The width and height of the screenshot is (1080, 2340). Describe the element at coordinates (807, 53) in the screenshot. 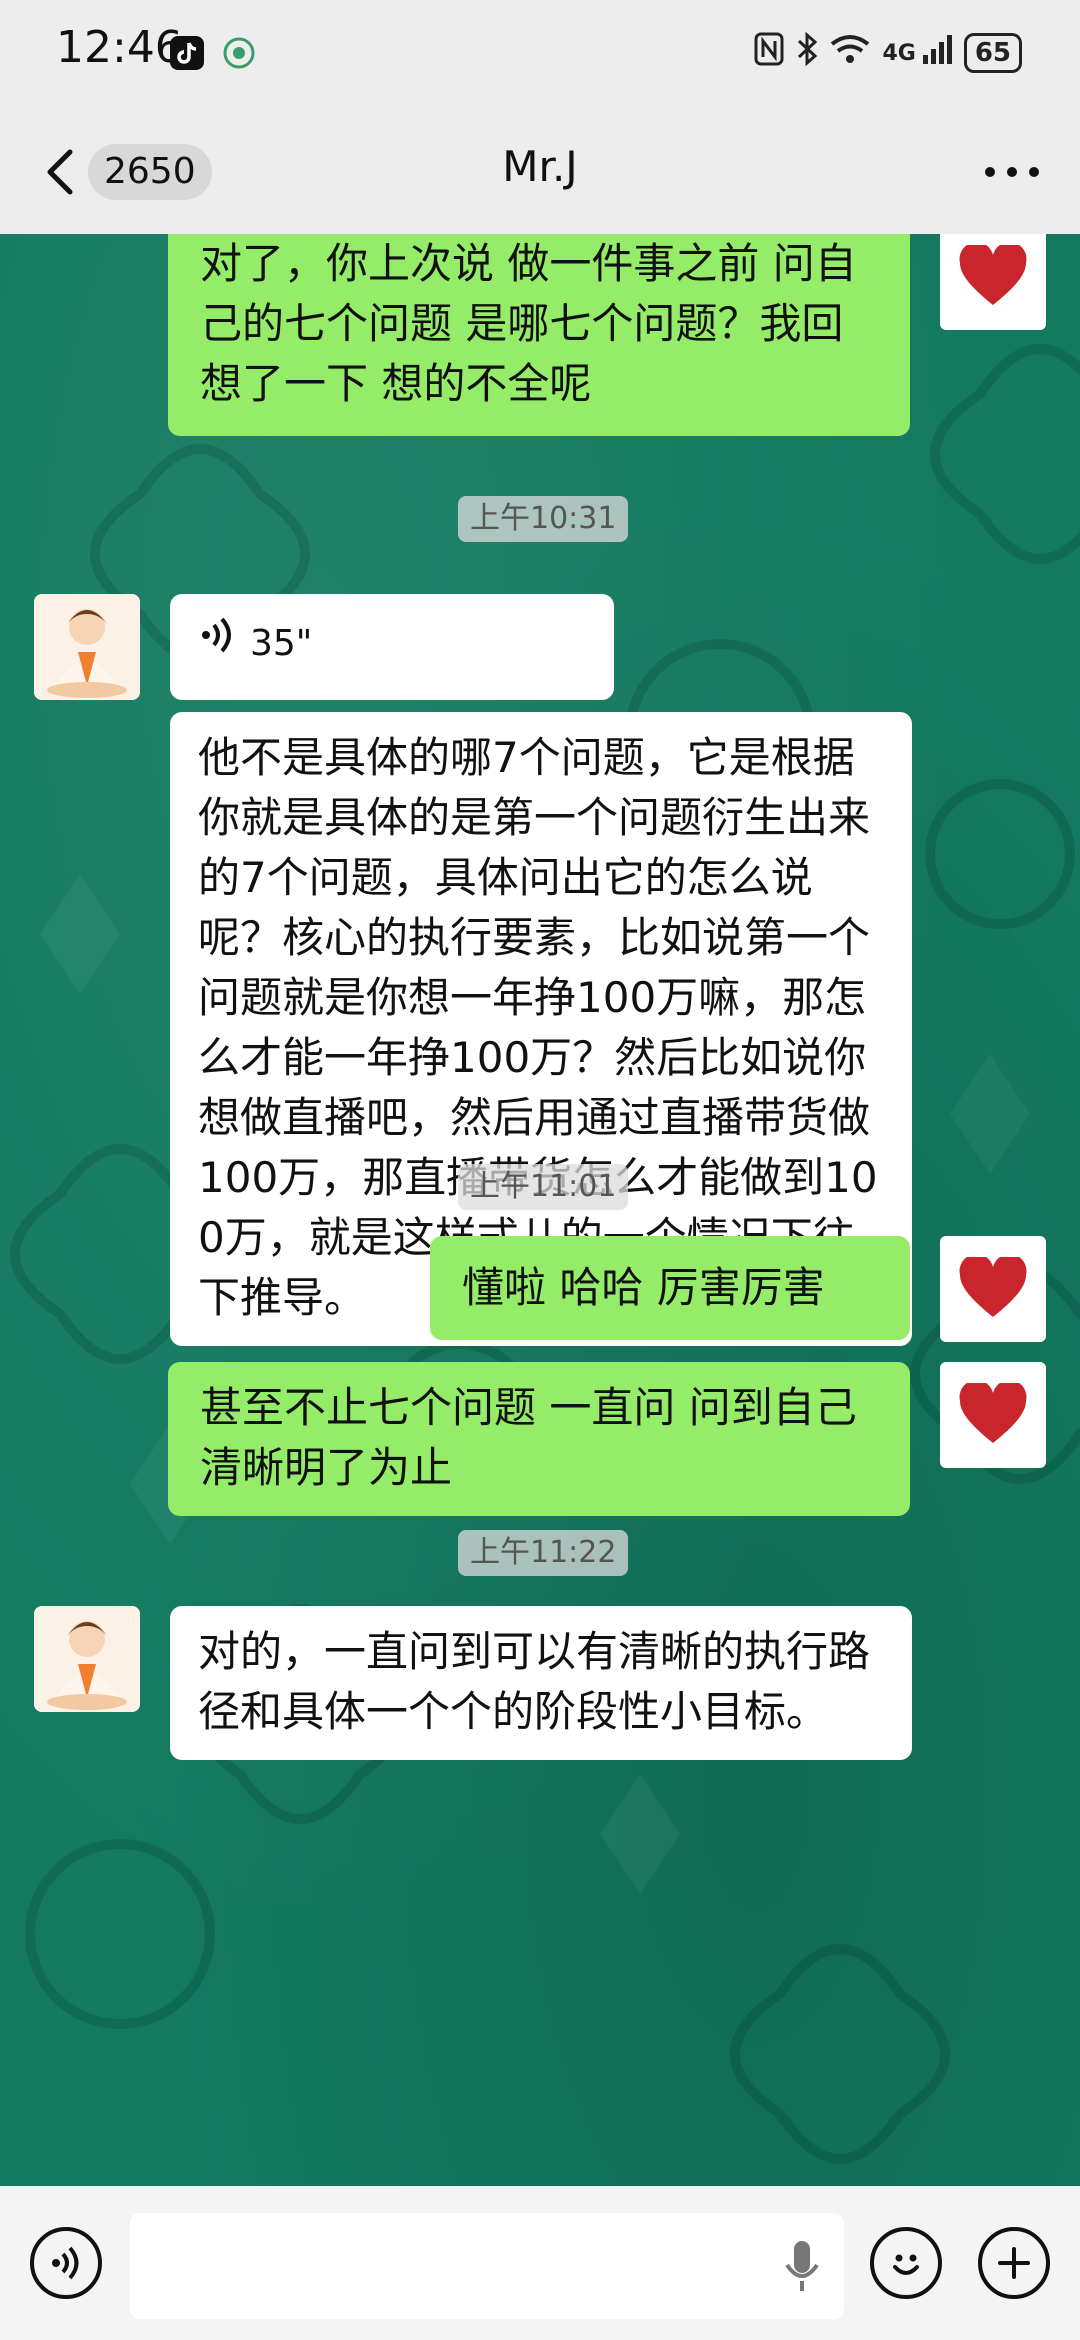

I see `bluetooth-icon` at that location.